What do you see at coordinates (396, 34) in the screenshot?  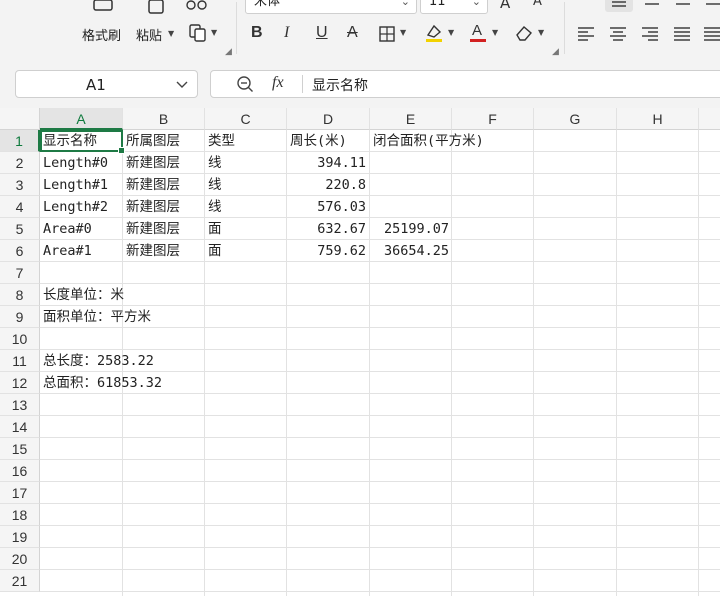 I see `borders-button: ▼` at bounding box center [396, 34].